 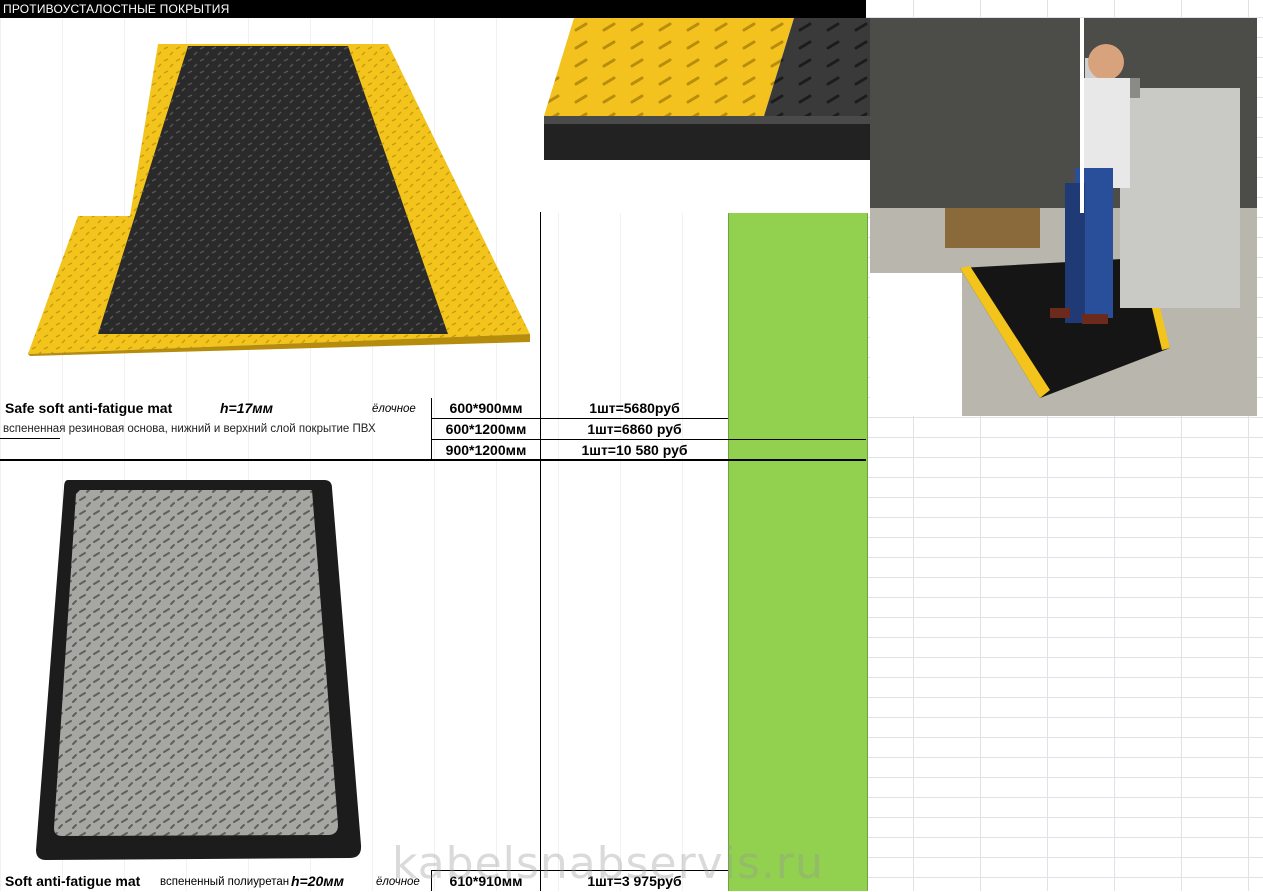 I want to click on product-name: Soft anti-fatigue mat, so click(x=73, y=881).